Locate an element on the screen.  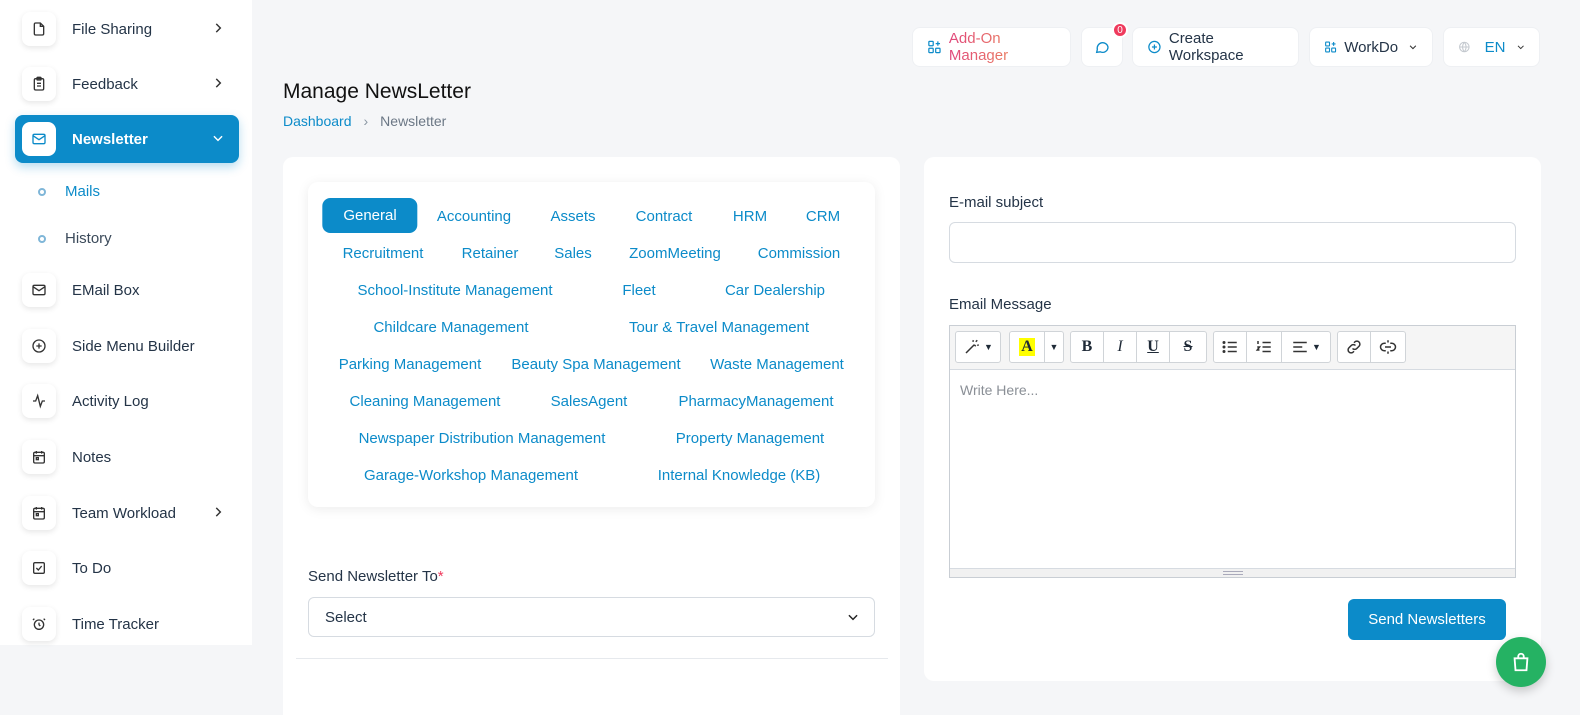
message-label: Email Message is located at coordinates (1000, 304).